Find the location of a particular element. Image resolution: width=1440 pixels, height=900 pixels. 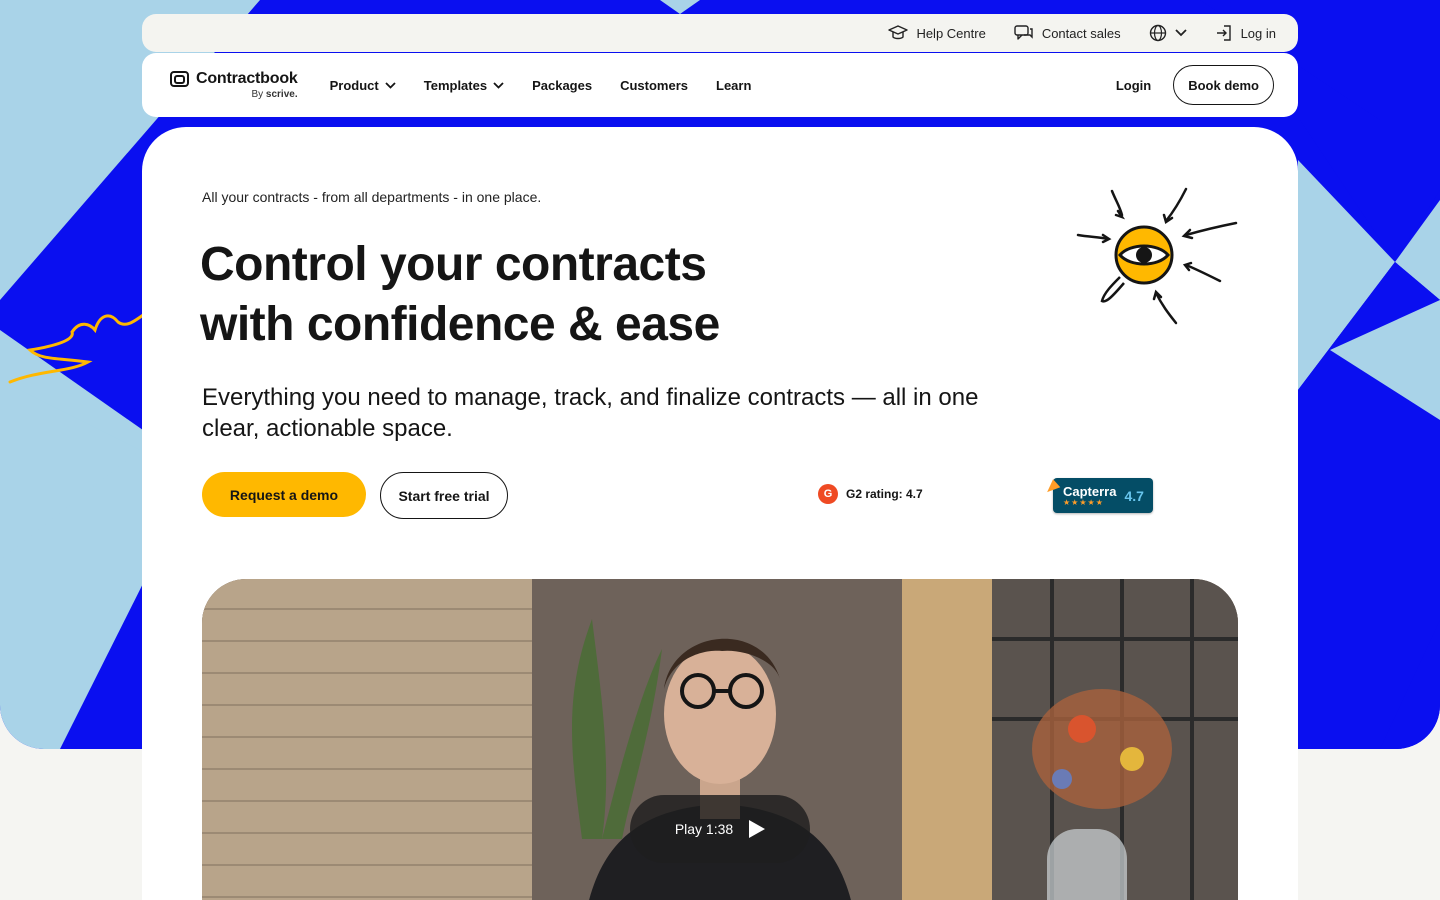

squiggle-decoration is located at coordinates (79, 346).